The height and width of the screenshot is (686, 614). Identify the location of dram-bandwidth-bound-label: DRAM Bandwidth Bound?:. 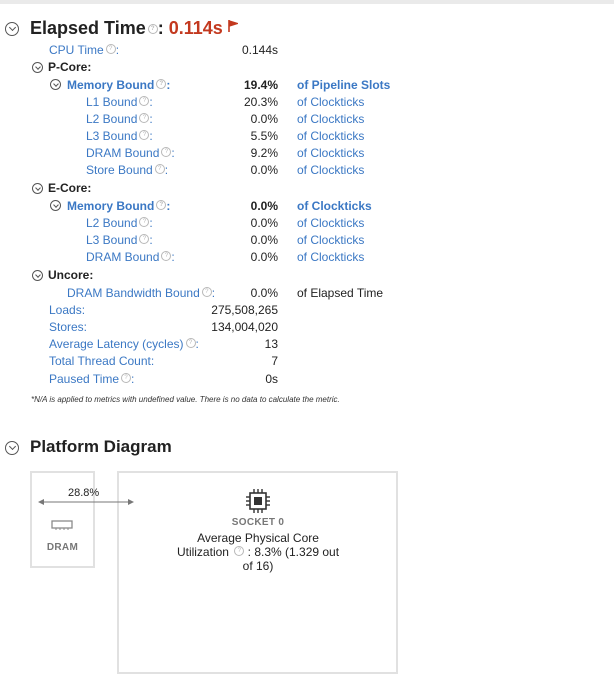
(141, 293).